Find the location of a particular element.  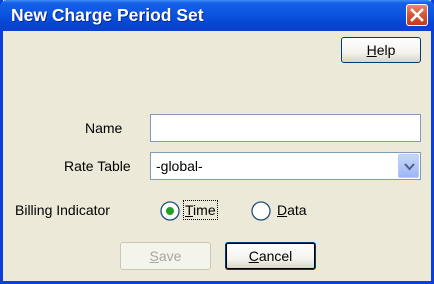

radio-data-rest: ata is located at coordinates (297, 210).